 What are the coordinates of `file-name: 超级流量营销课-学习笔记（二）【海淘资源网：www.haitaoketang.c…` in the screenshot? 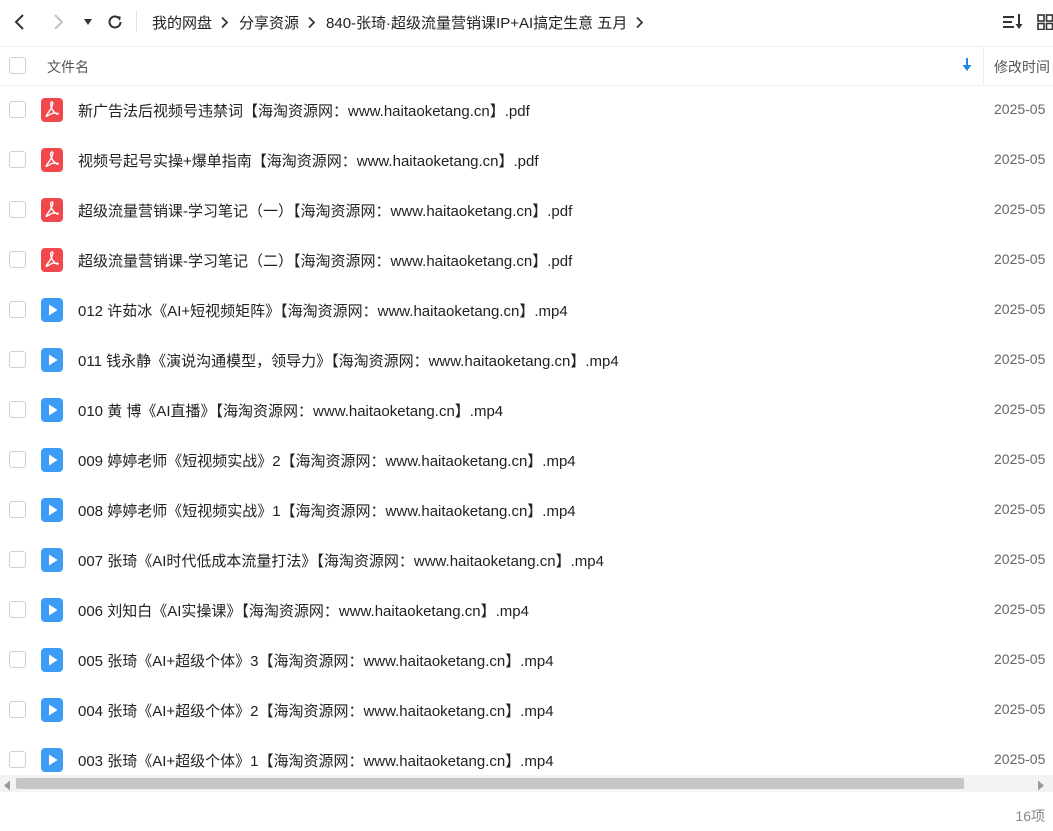 It's located at (325, 260).